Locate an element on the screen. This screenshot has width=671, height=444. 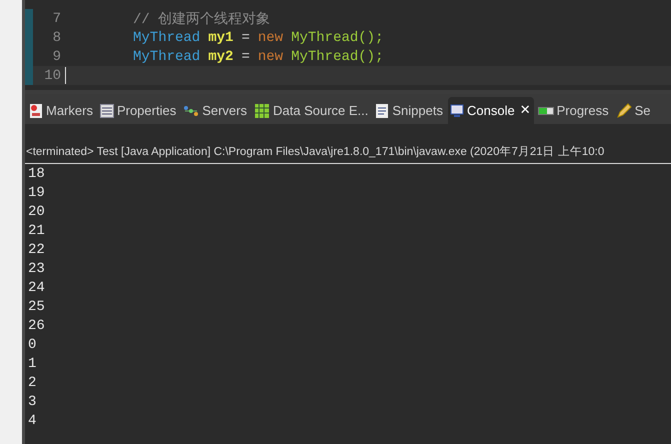
document-icon is located at coordinates (382, 110).